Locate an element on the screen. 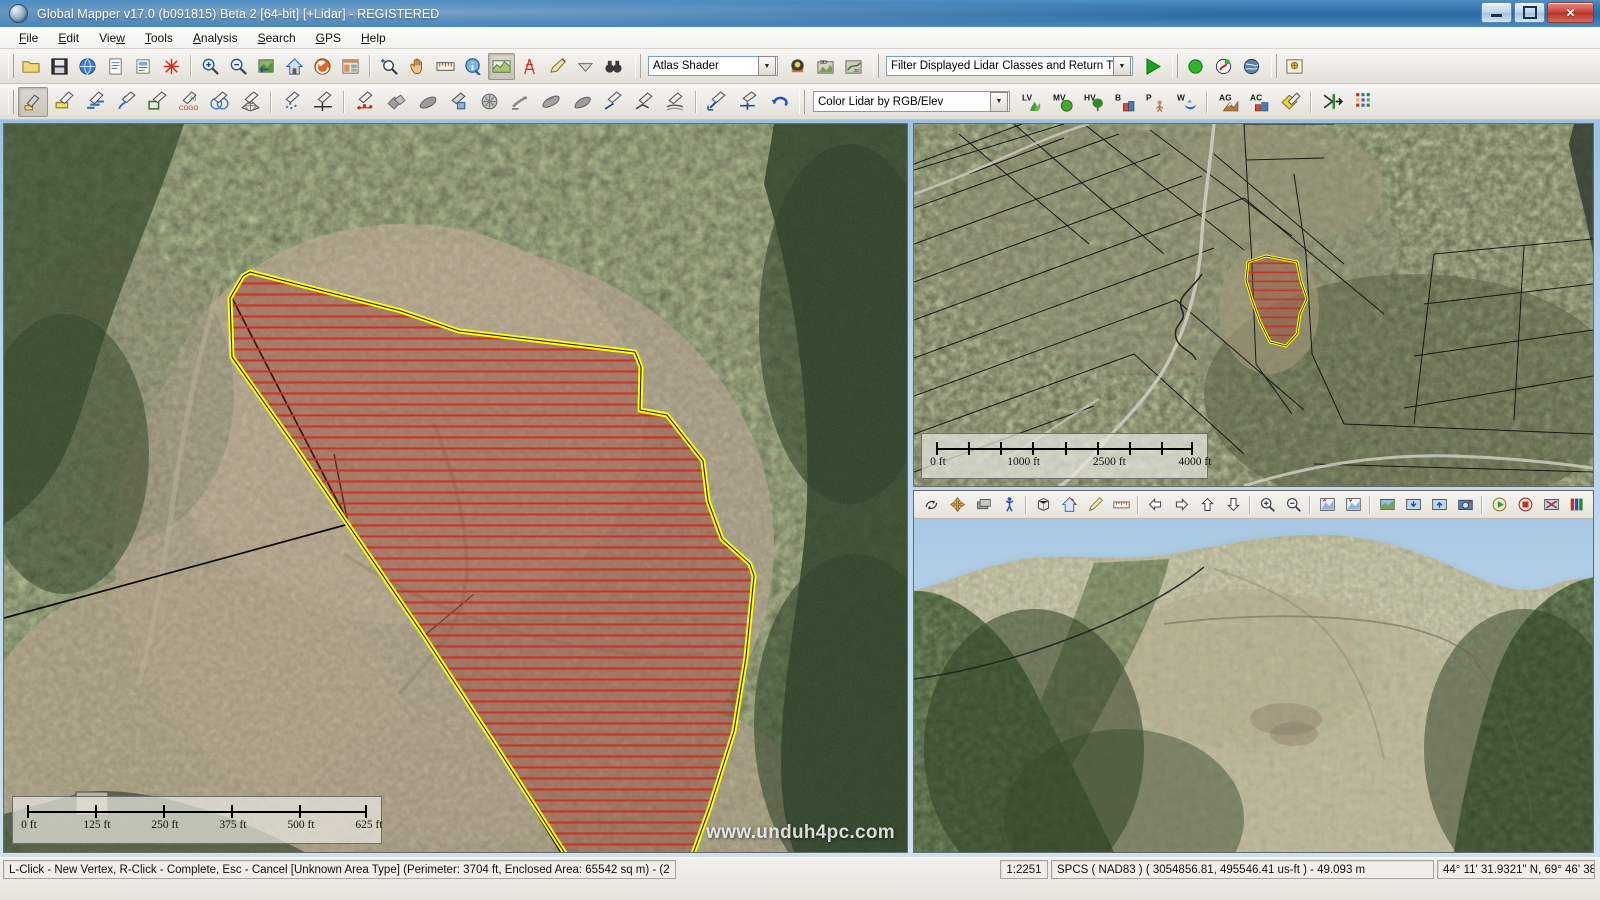 This screenshot has height=900, width=1600. edit-vertices-button is located at coordinates (365, 102).